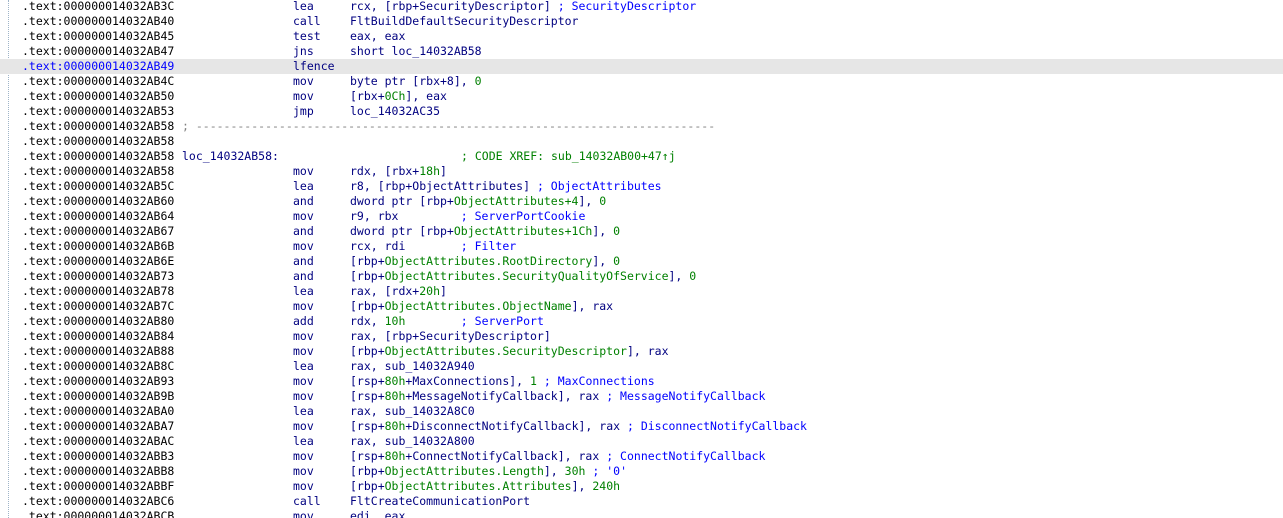  Describe the element at coordinates (641, 66) in the screenshot. I see `listing-line-selected: .text:000000014032AB49 lfence` at that location.